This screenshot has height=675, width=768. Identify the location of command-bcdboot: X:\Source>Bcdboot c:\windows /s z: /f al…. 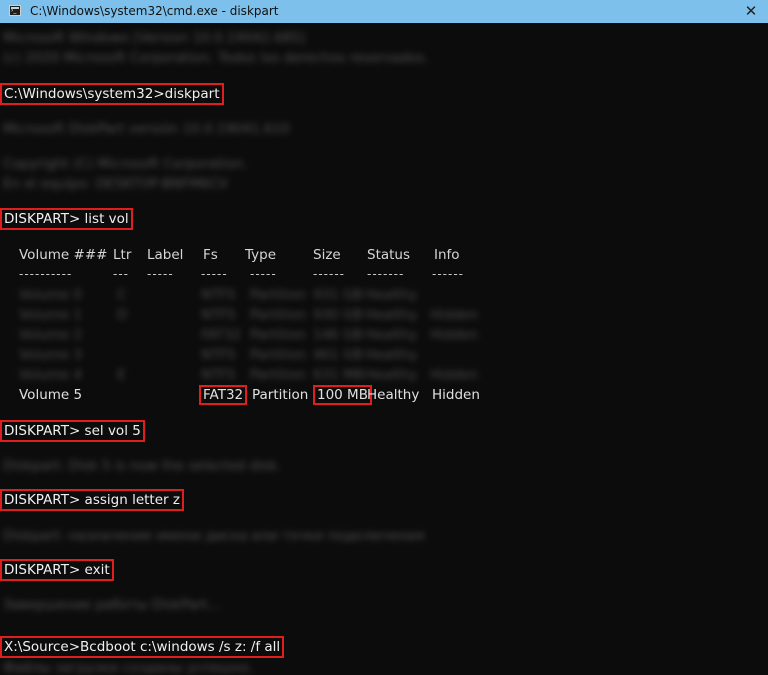
(142, 647).